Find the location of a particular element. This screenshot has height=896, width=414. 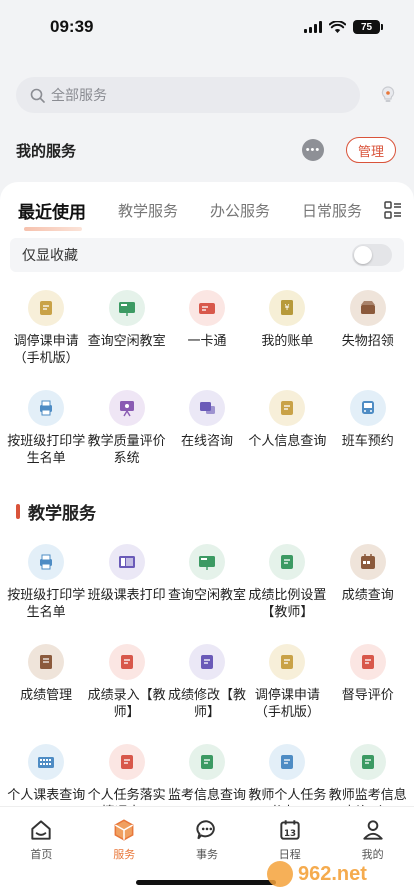

grade-ratio-icon is located at coordinates (287, 562).